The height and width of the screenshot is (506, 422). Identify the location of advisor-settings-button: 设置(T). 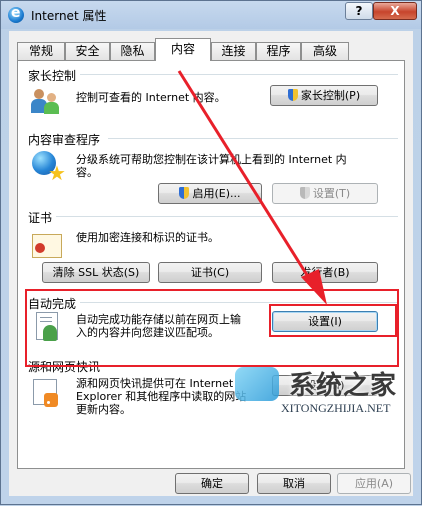
(325, 193).